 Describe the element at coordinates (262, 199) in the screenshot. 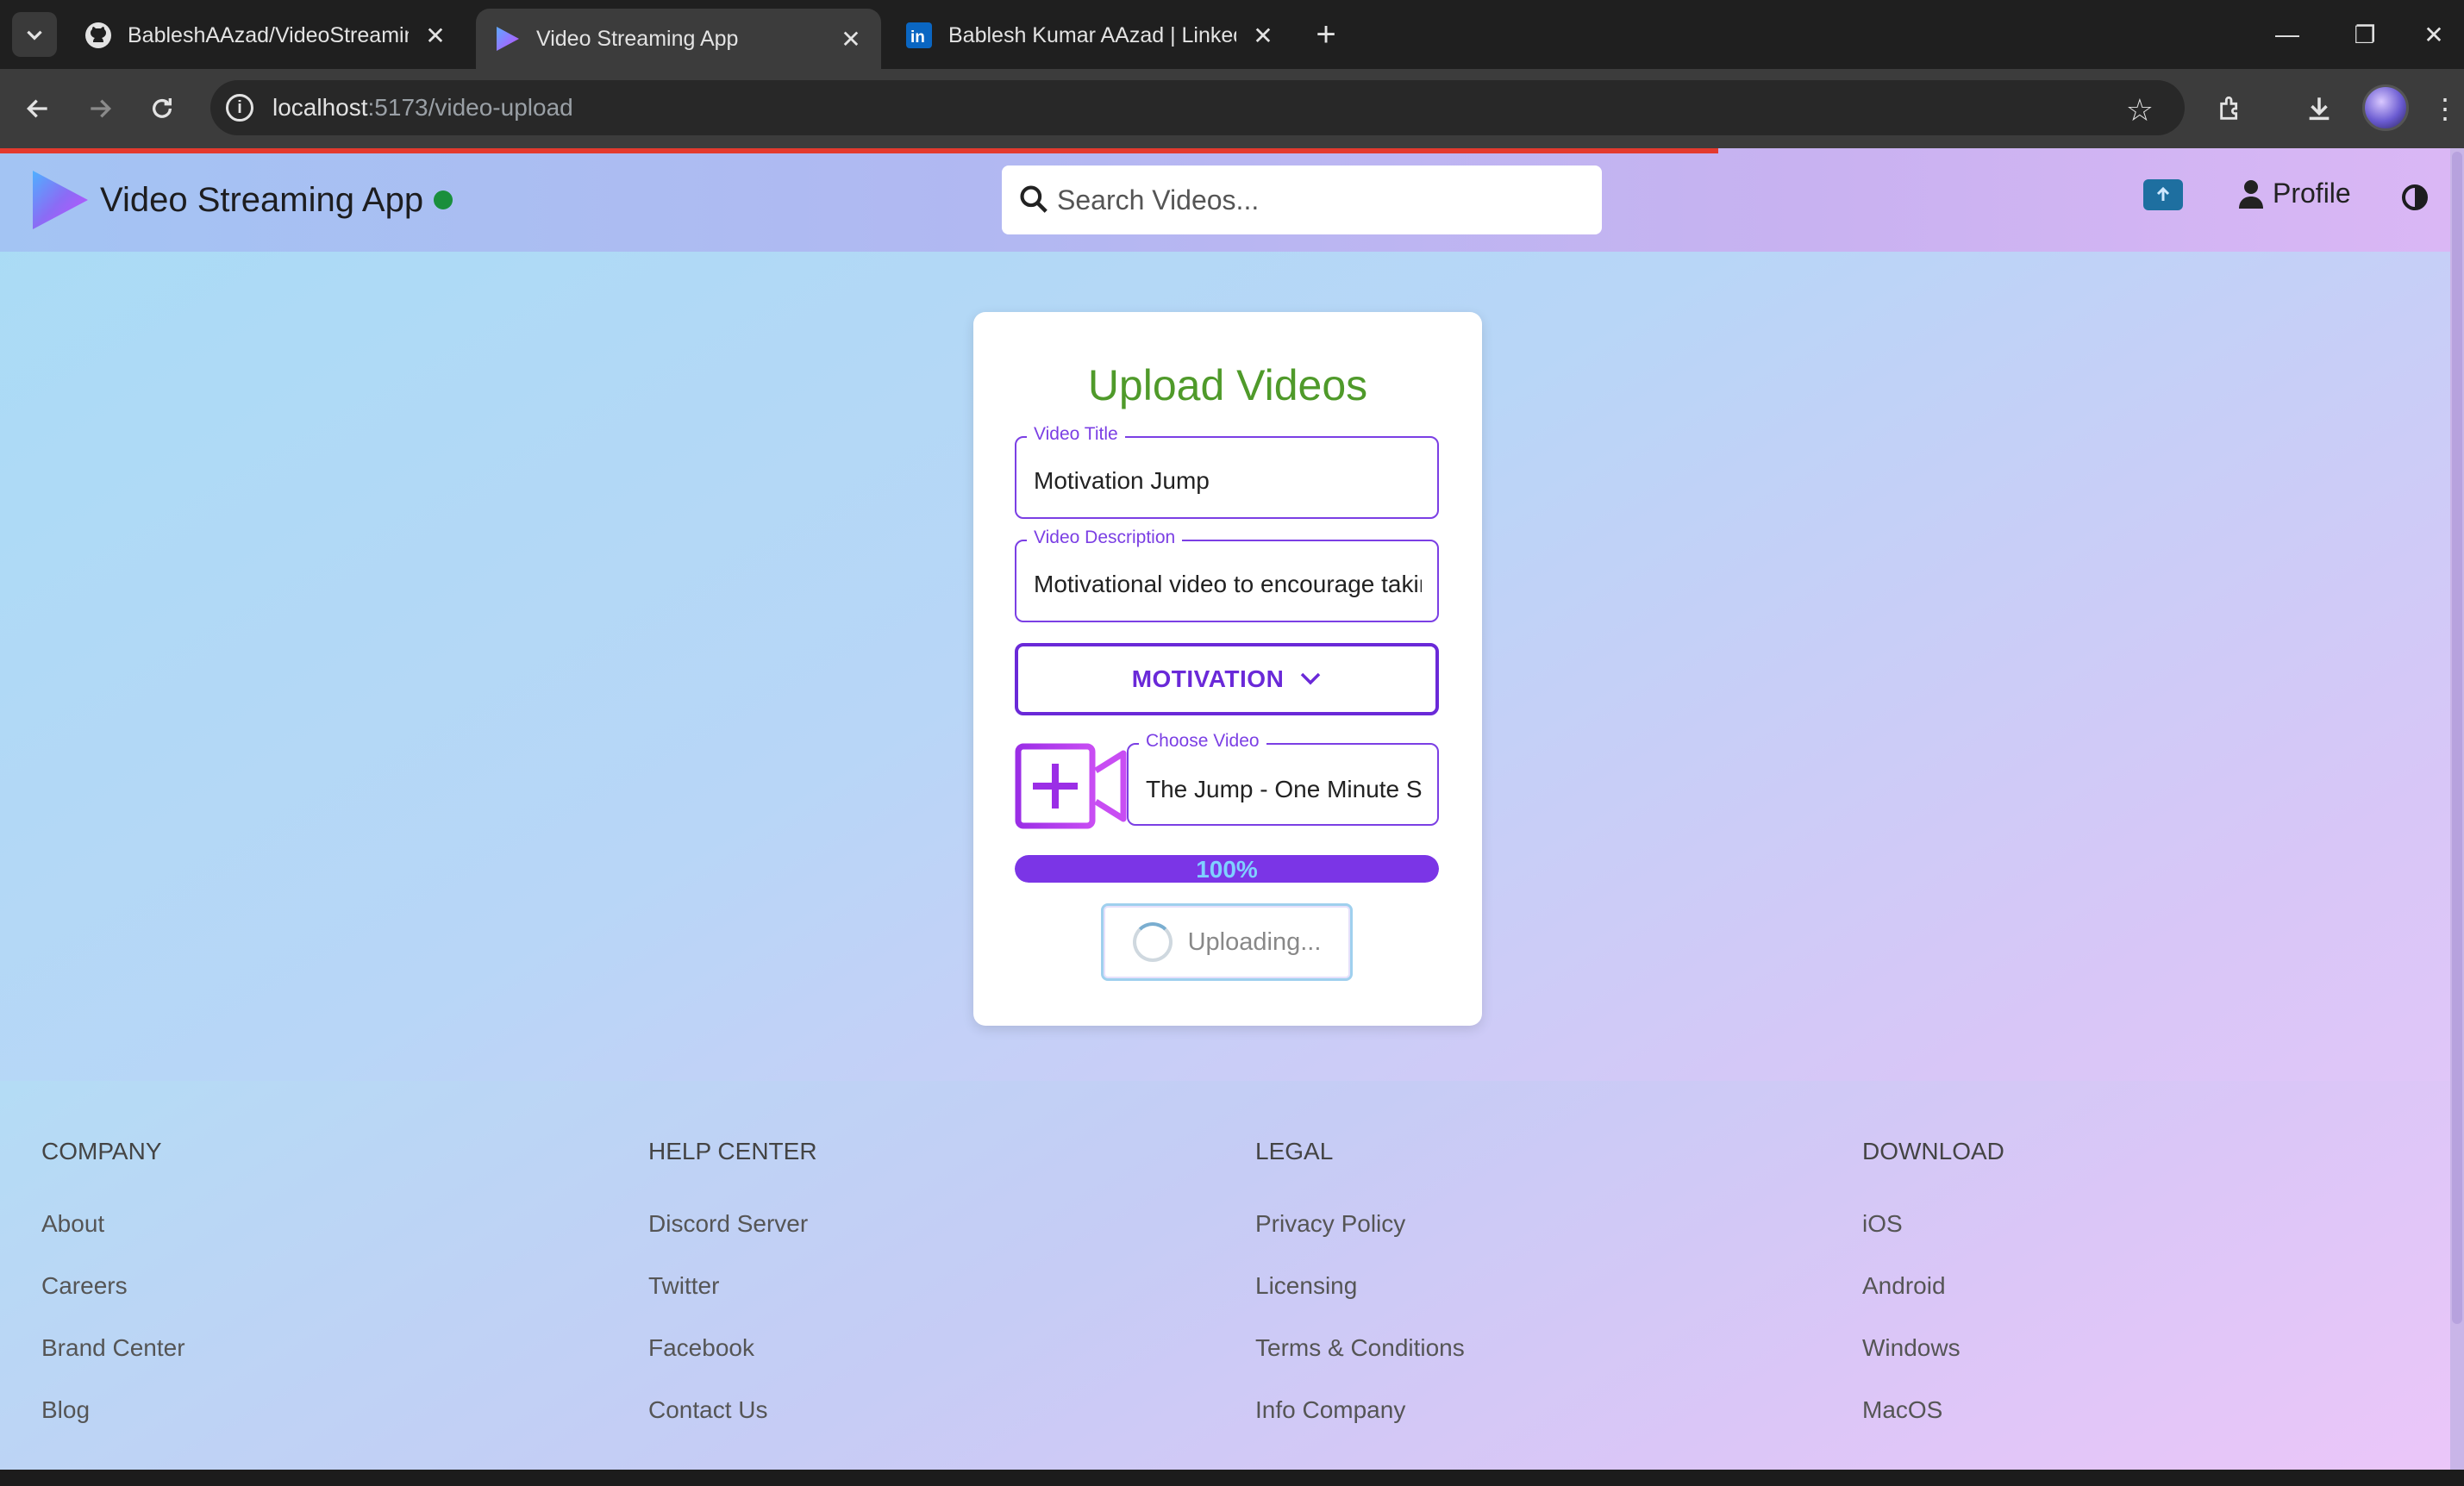

I see `brand-name: Video Streaming App` at that location.